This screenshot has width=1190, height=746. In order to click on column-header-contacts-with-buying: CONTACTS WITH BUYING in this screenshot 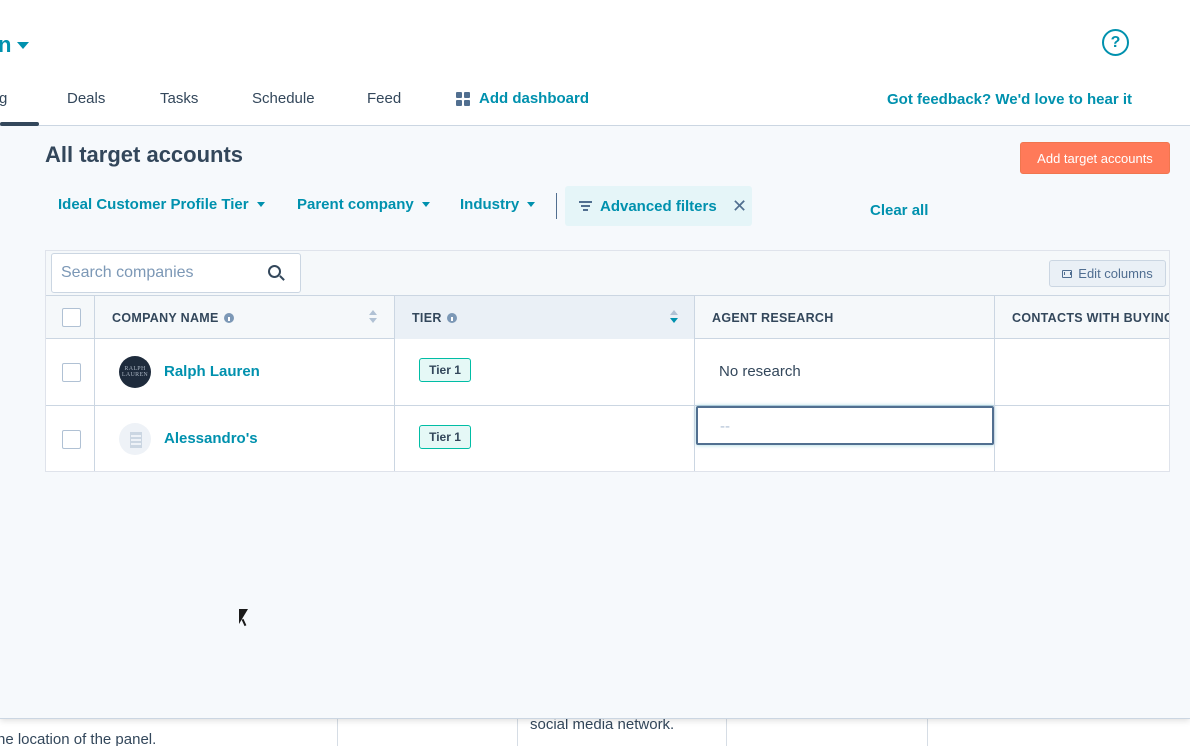, I will do `click(1082, 317)`.